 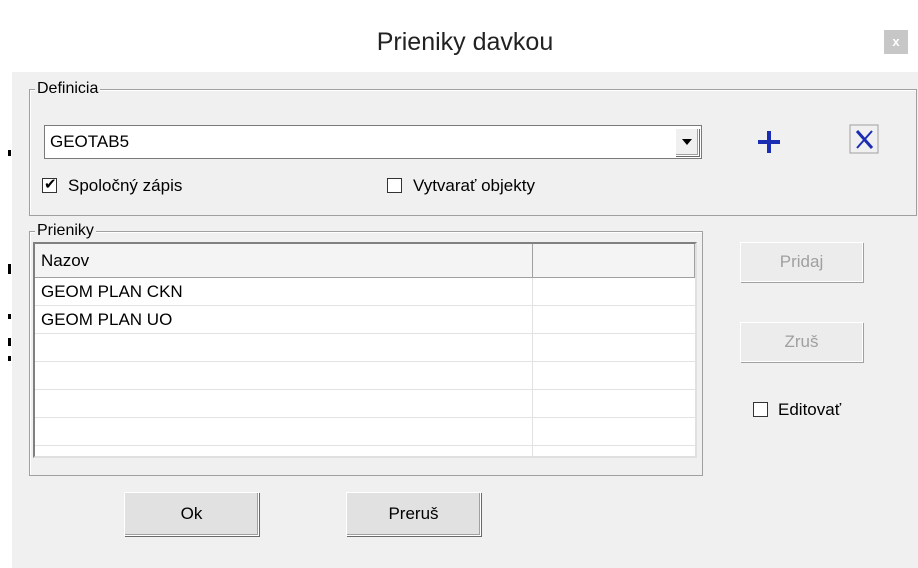 I want to click on vytvarat-objekty-label: Vytvarať objekty, so click(x=474, y=185).